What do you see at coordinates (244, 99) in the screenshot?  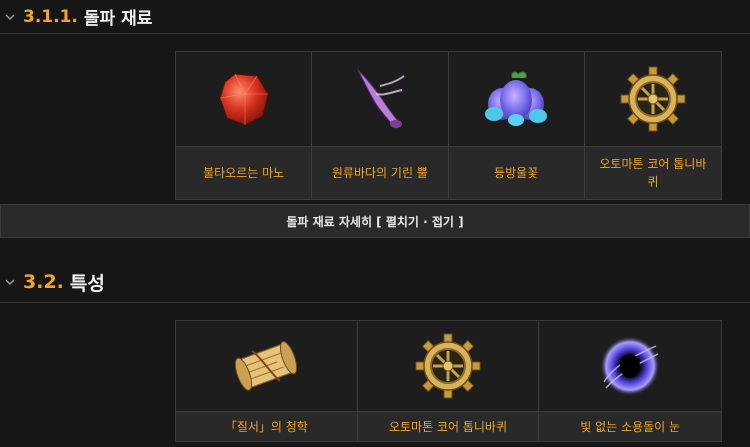 I see `red-gem-icon` at bounding box center [244, 99].